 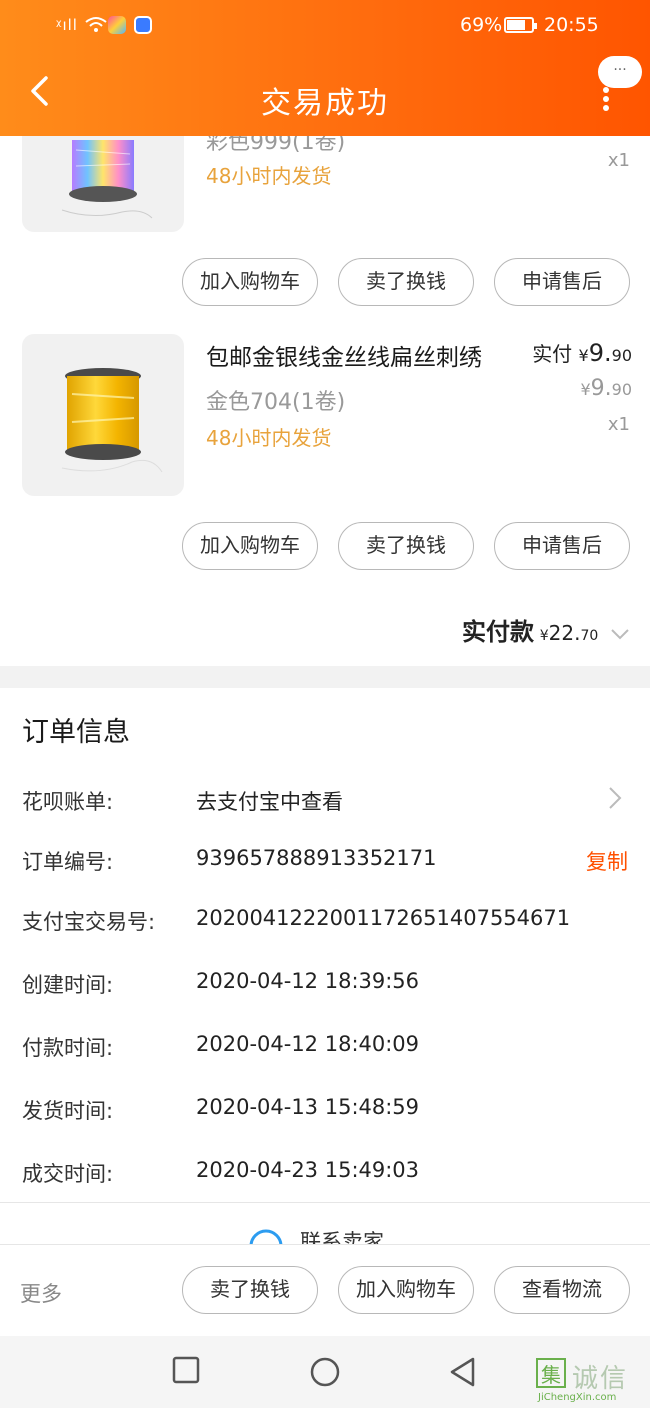 What do you see at coordinates (221, 1046) in the screenshot?
I see `paid-time-row: 付款时间: 2020-04-12 18:40:09` at bounding box center [221, 1046].